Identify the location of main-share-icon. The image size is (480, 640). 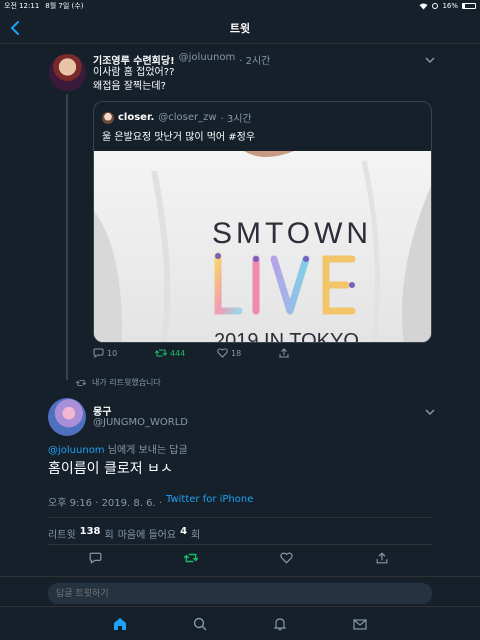
(382, 558).